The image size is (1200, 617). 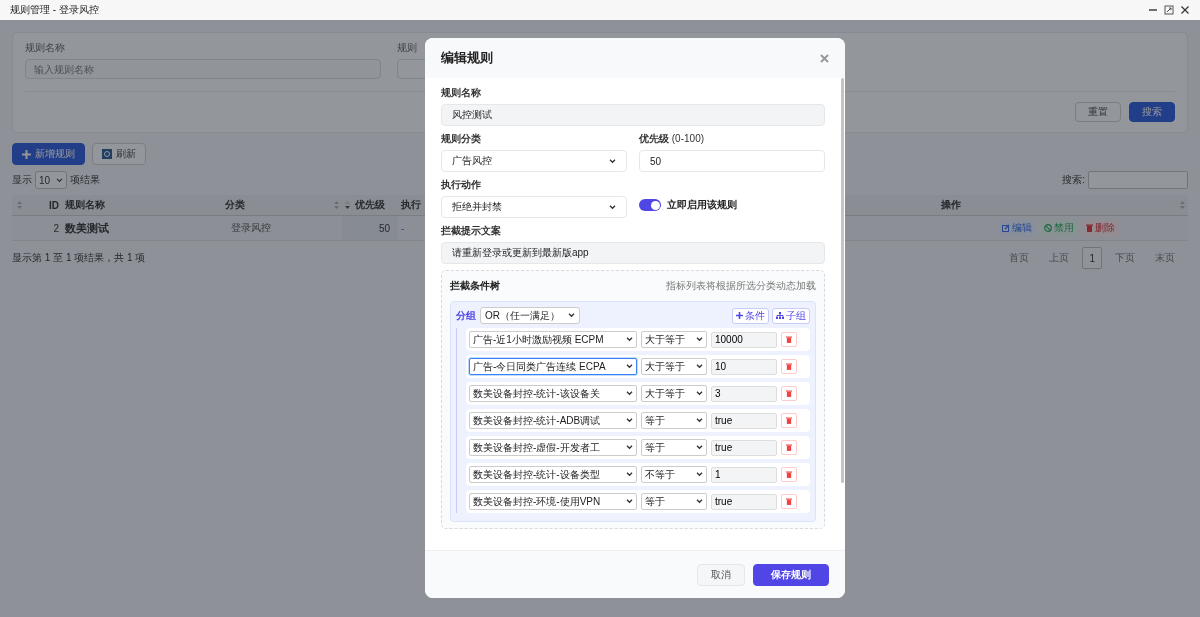 I want to click on metric-select: 数美设备封控-统计-该设备关, so click(x=553, y=393).